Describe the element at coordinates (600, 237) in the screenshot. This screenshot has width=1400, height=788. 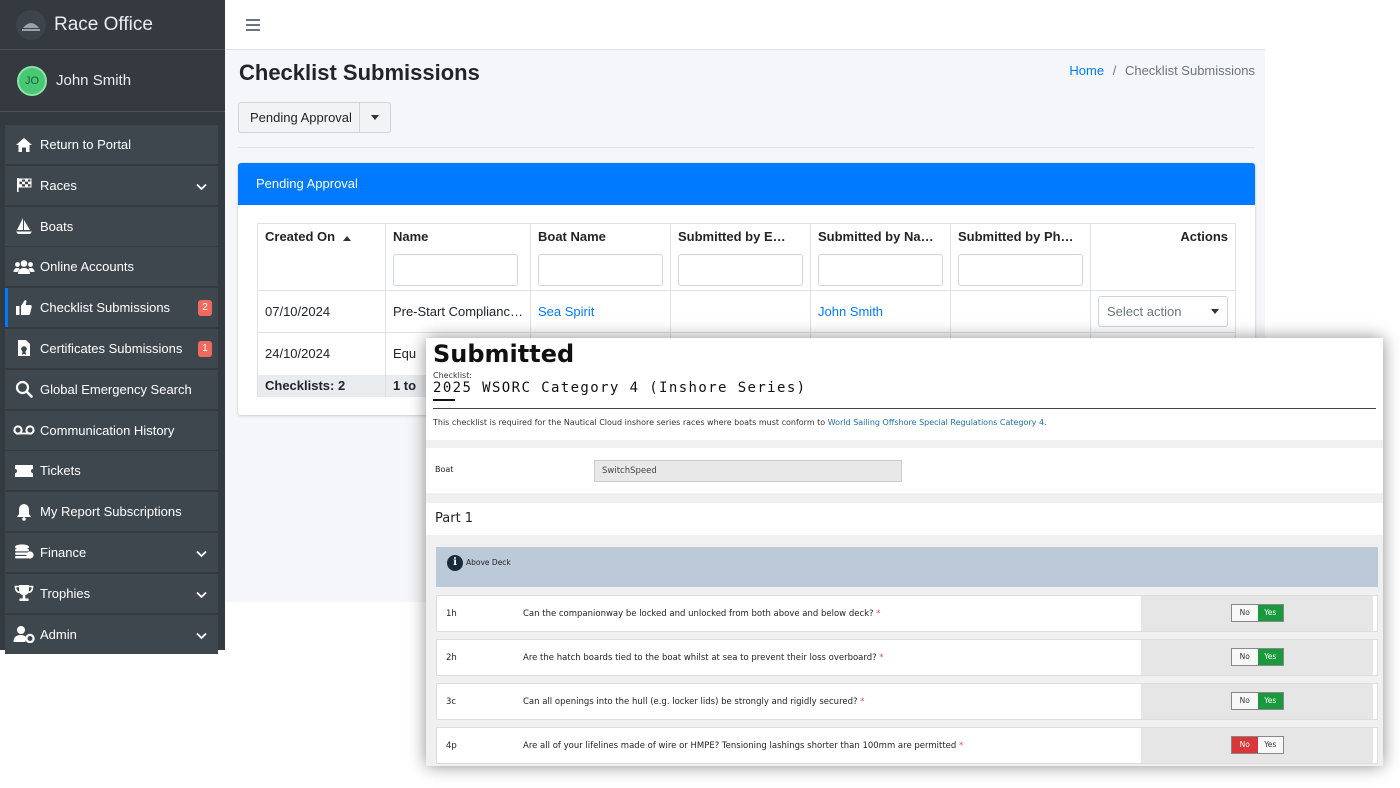
I see `column-header-boat-name: Boat Name` at that location.